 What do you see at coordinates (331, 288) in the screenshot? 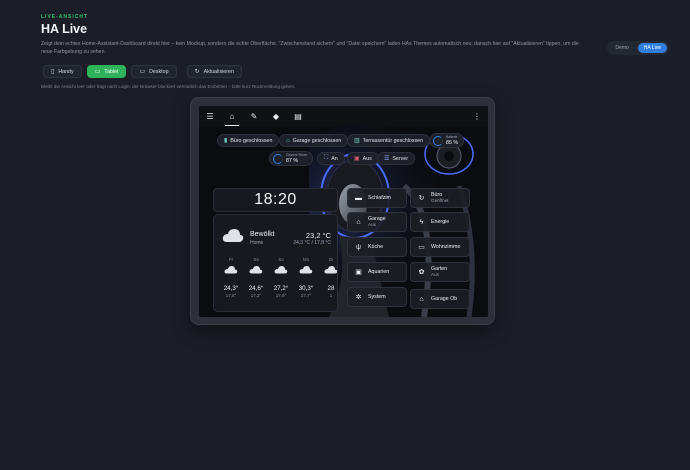
I see `forecast-high: 28` at bounding box center [331, 288].